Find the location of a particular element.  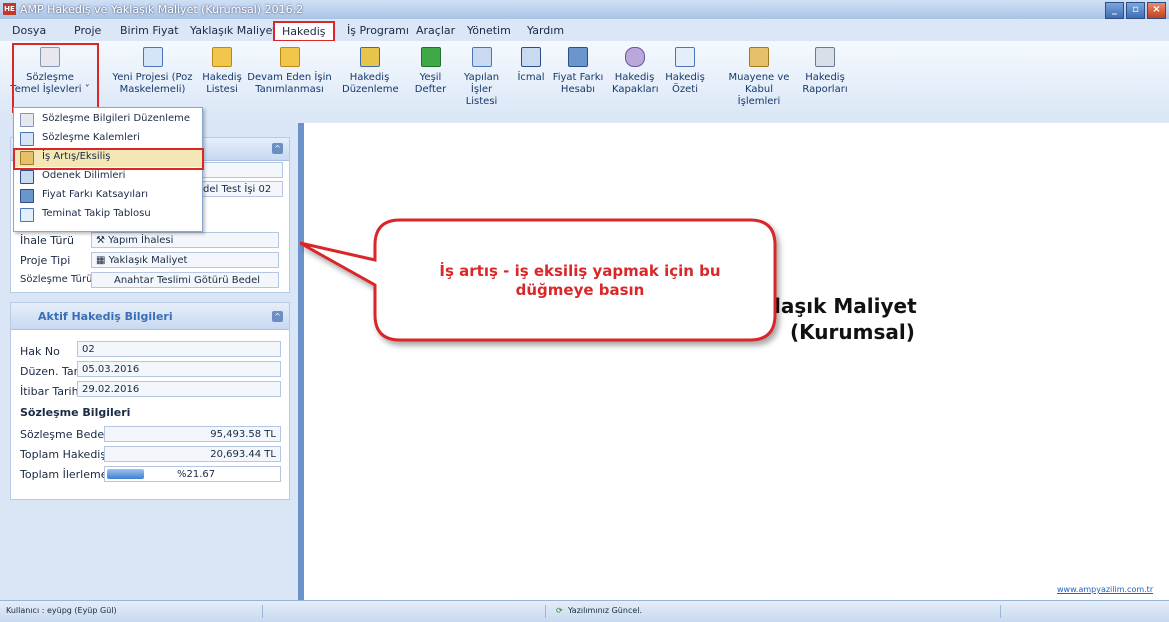

ribbon-highlight-frame is located at coordinates (55, 78).